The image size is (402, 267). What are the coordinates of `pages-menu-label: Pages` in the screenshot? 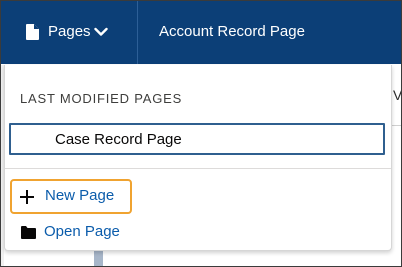 It's located at (69, 31).